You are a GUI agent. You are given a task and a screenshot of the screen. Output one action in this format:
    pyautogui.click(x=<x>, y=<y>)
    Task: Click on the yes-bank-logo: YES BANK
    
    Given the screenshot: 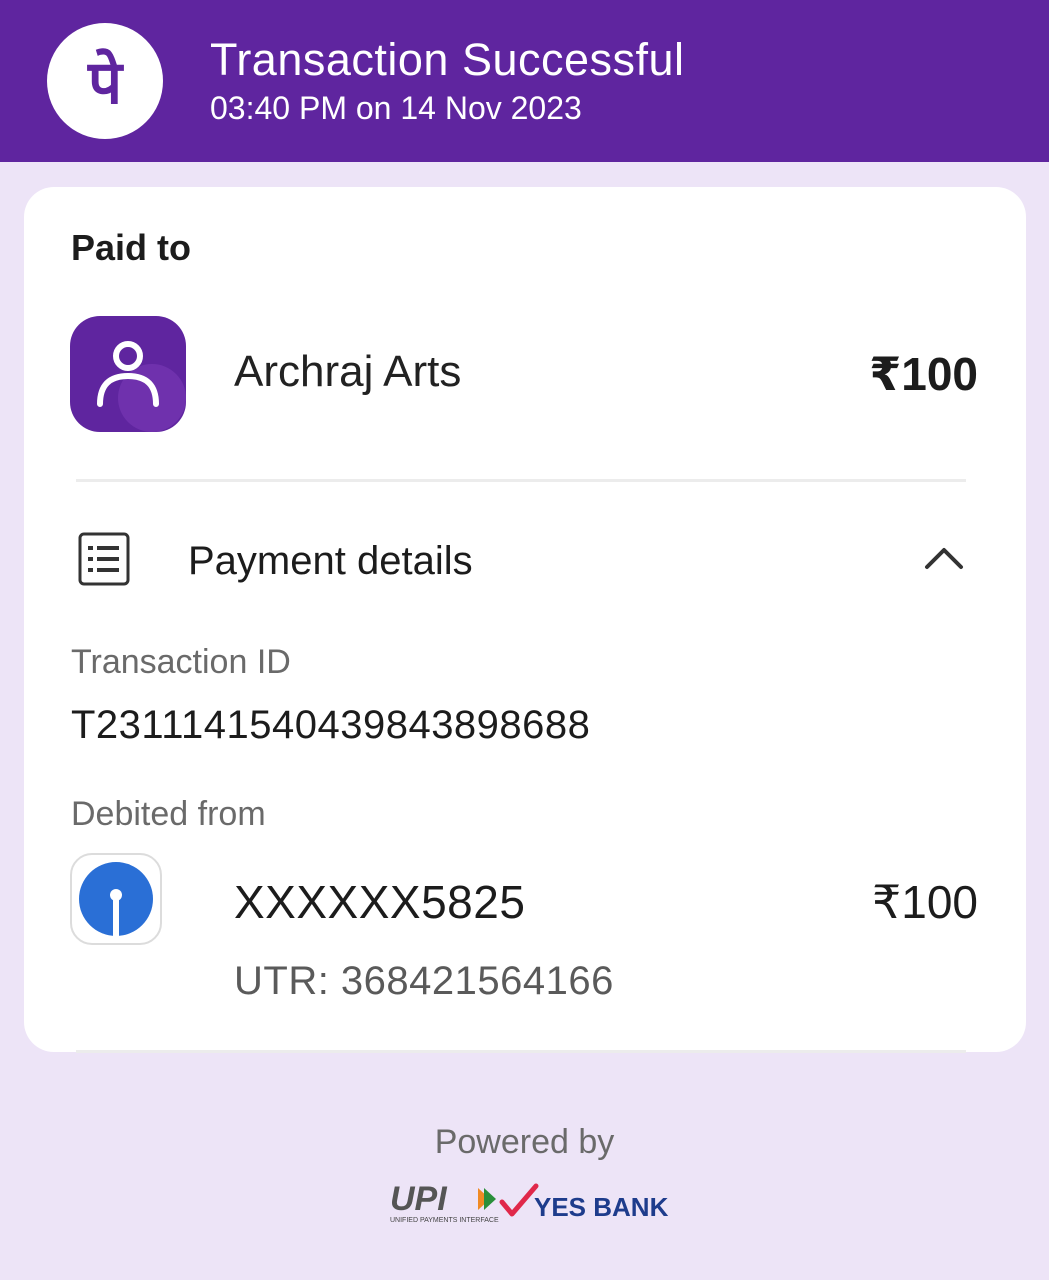 What is the action you would take?
    pyautogui.click(x=584, y=1202)
    